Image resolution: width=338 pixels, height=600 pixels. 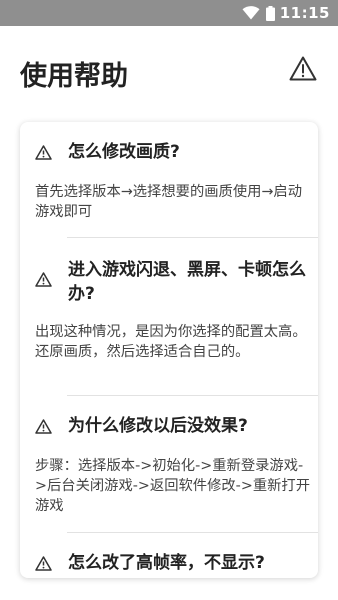 I want to click on page-title: 使用帮助, so click(x=74, y=76).